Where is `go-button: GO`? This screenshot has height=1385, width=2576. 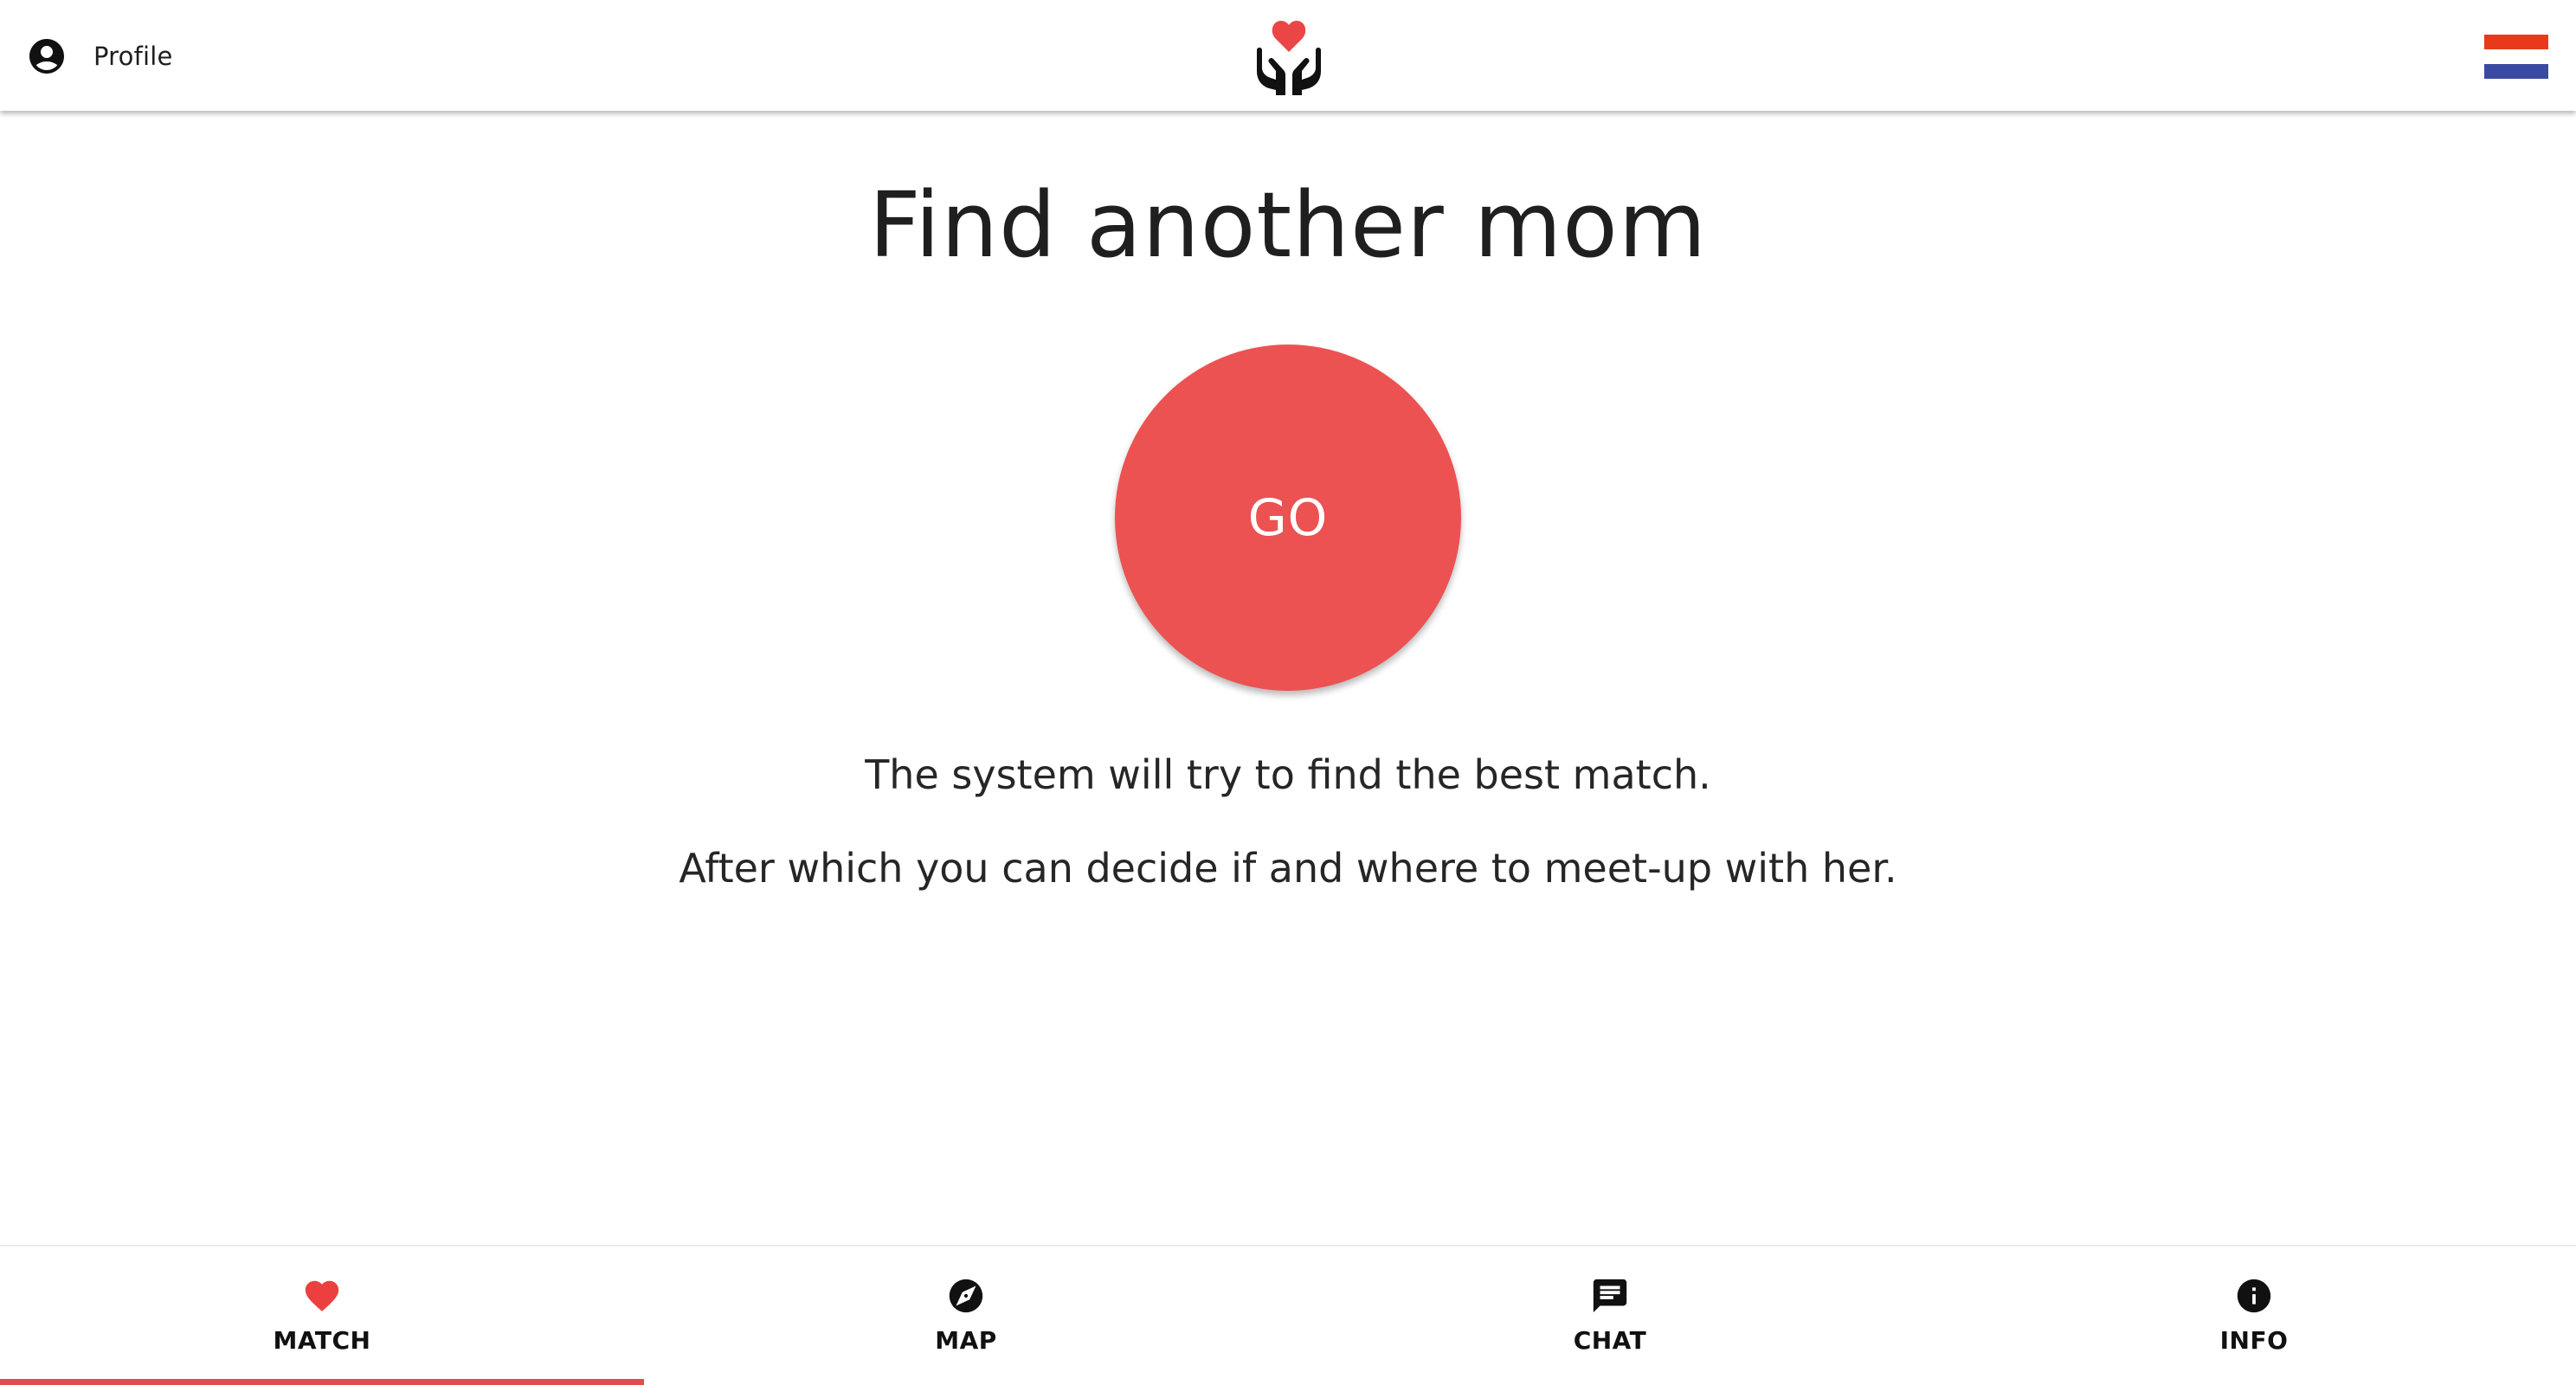
go-button: GO is located at coordinates (1288, 518).